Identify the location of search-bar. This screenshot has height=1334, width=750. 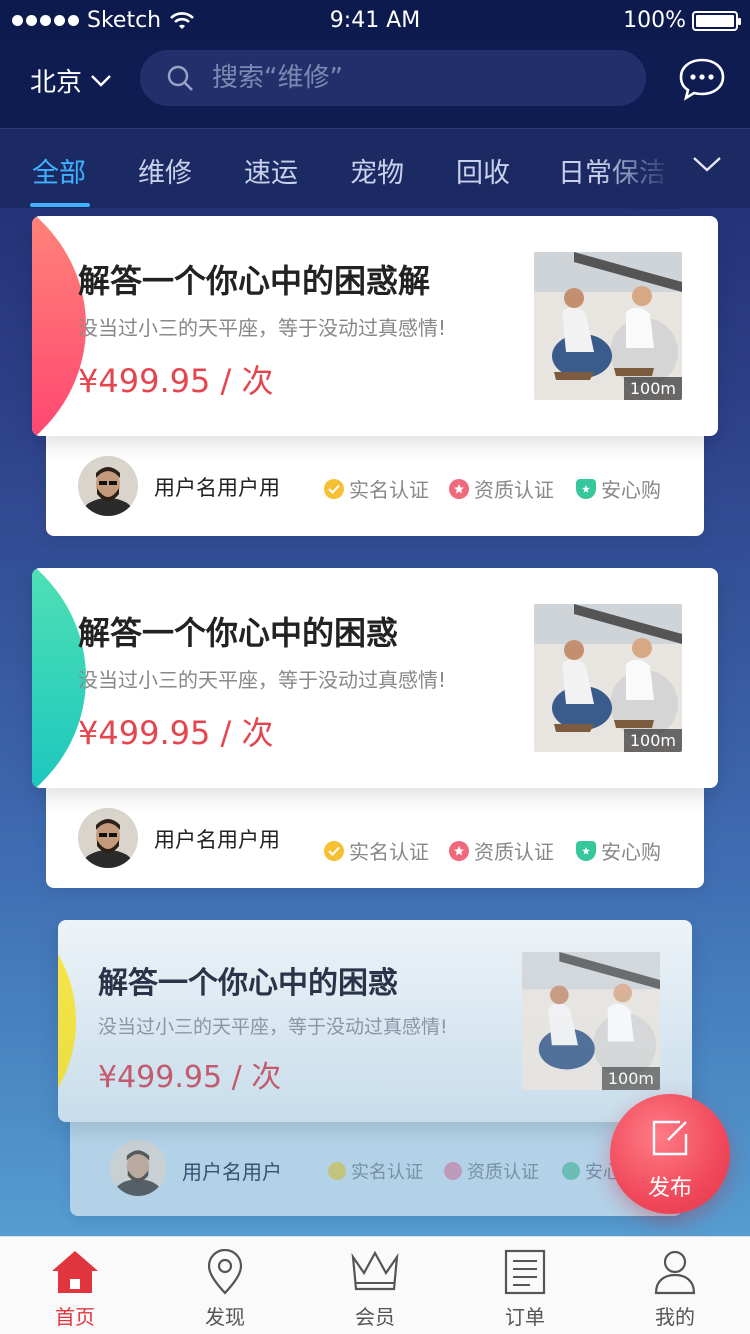
(393, 78).